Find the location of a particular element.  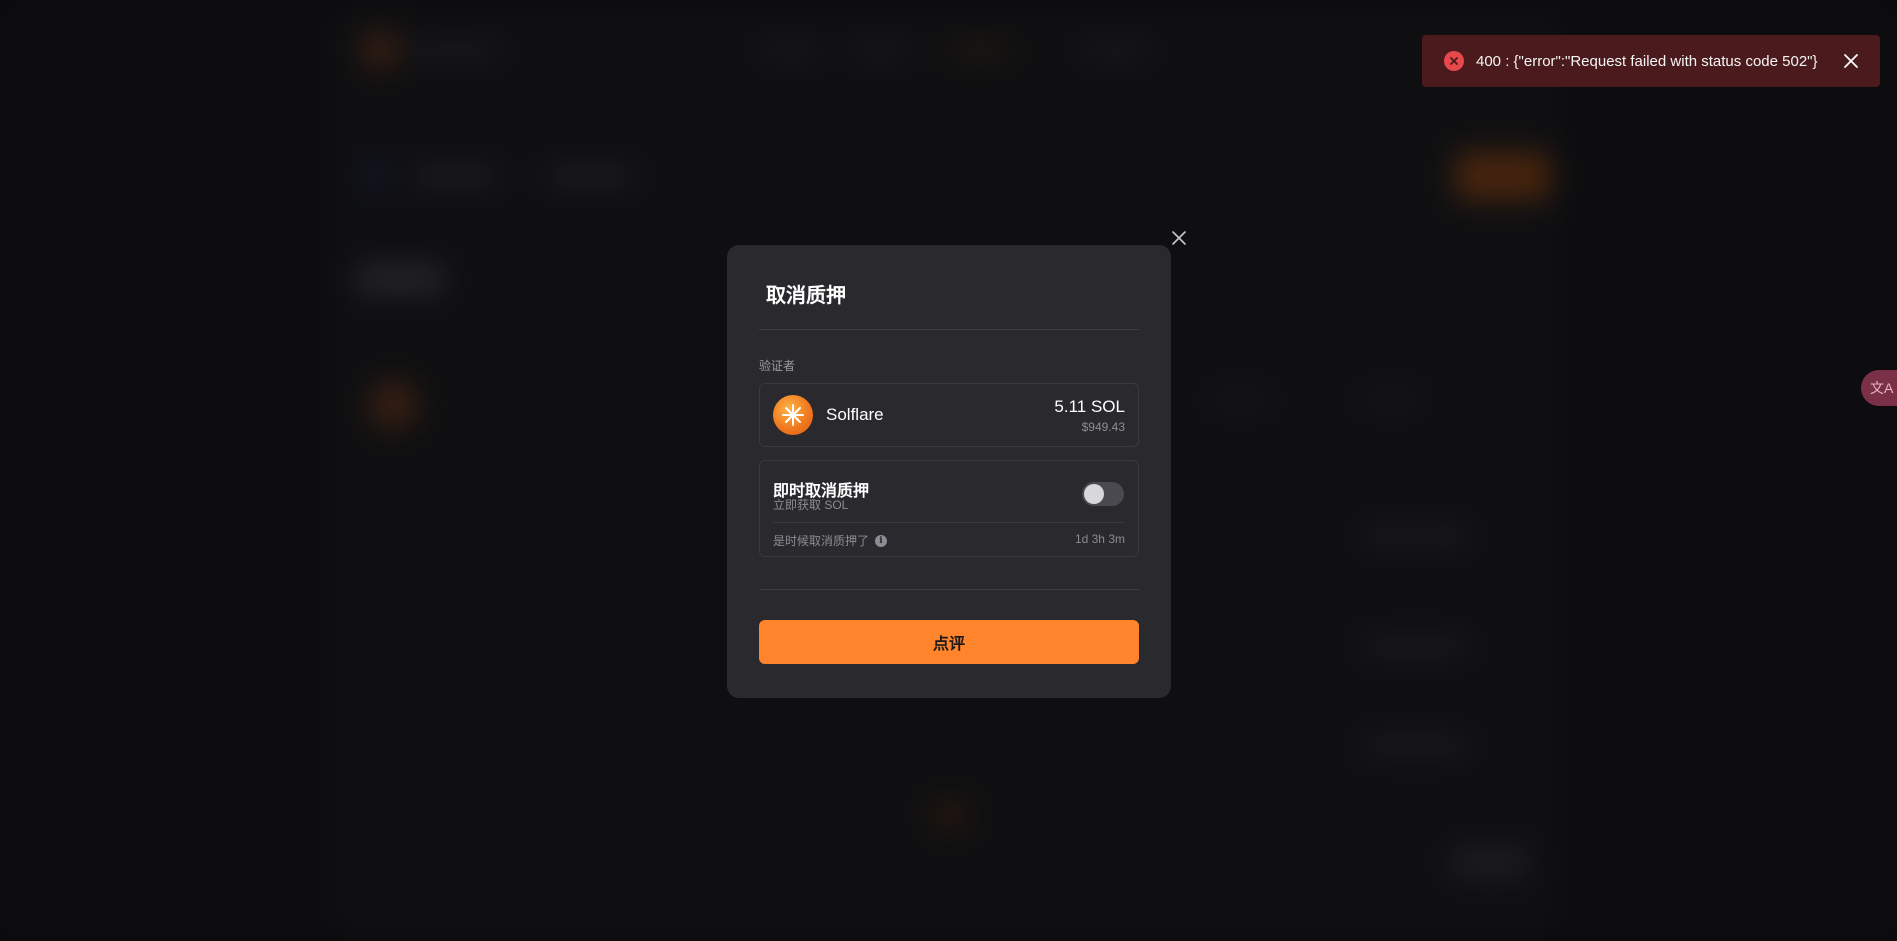

validator-name: Solflare is located at coordinates (855, 414).